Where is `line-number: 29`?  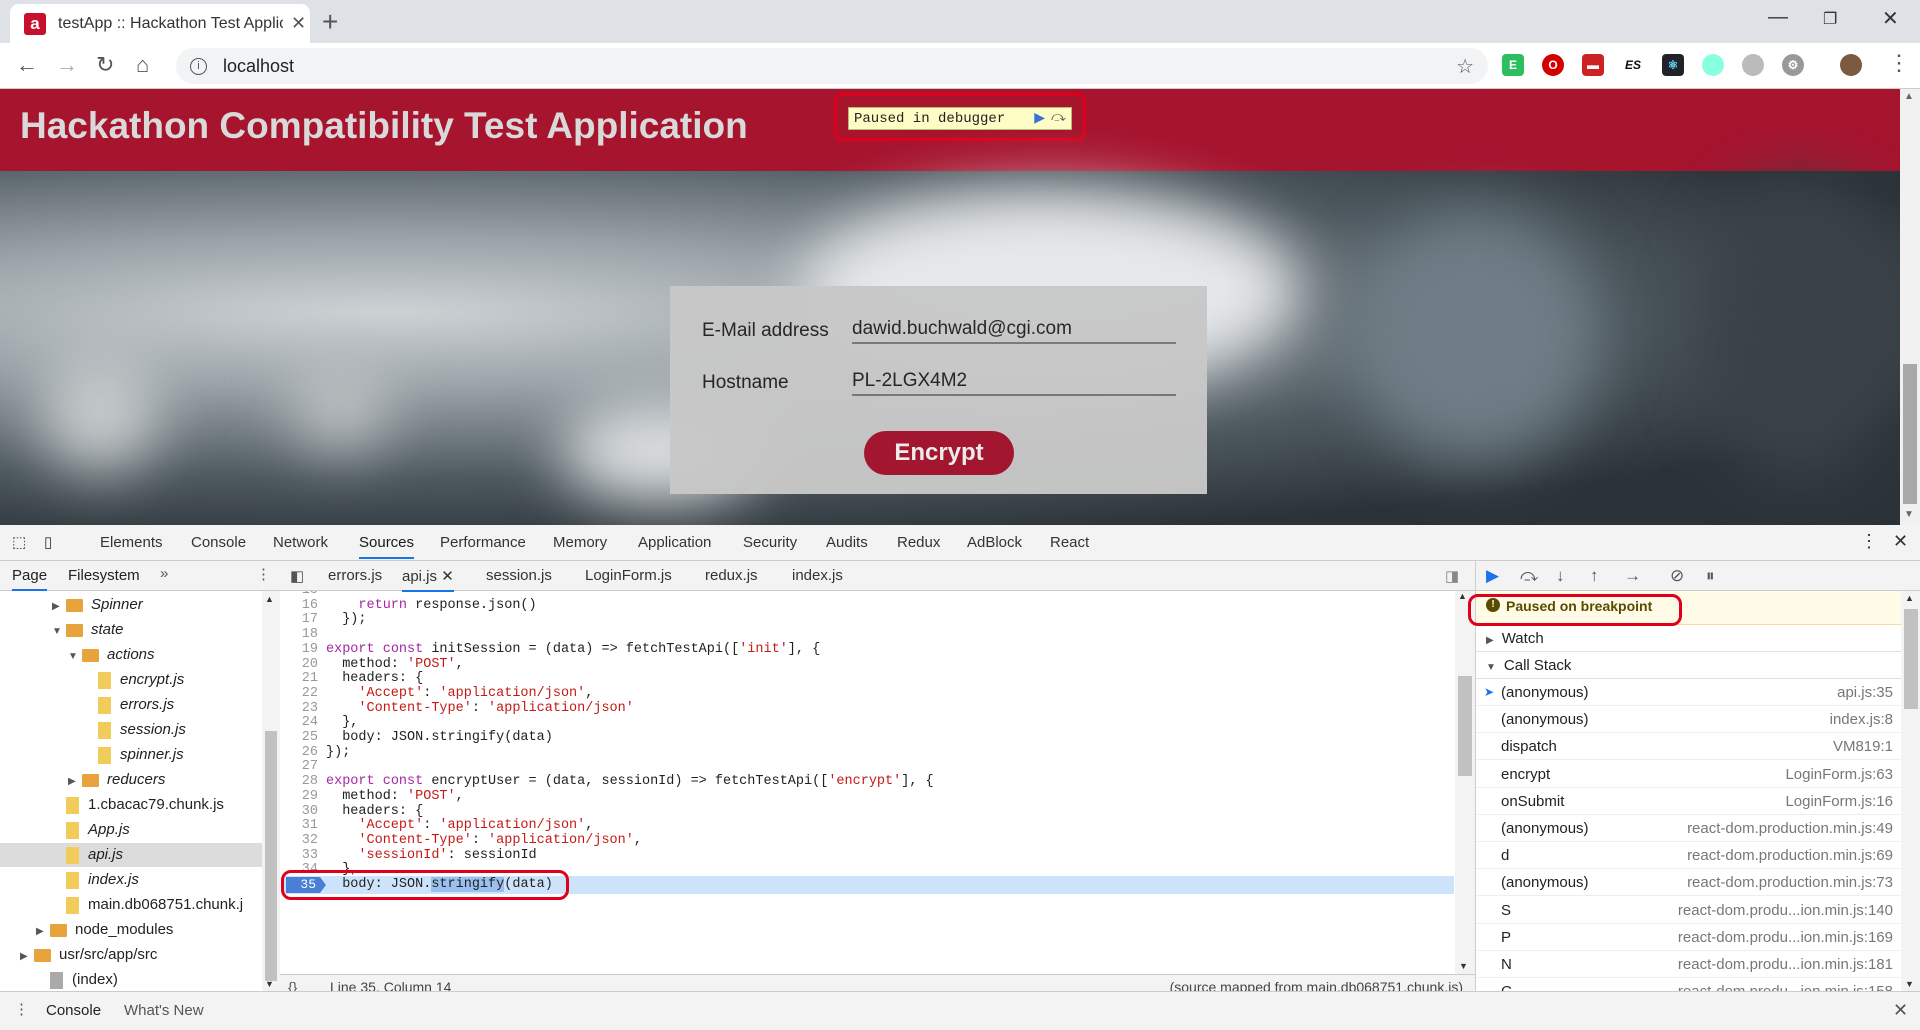 line-number: 29 is located at coordinates (299, 796).